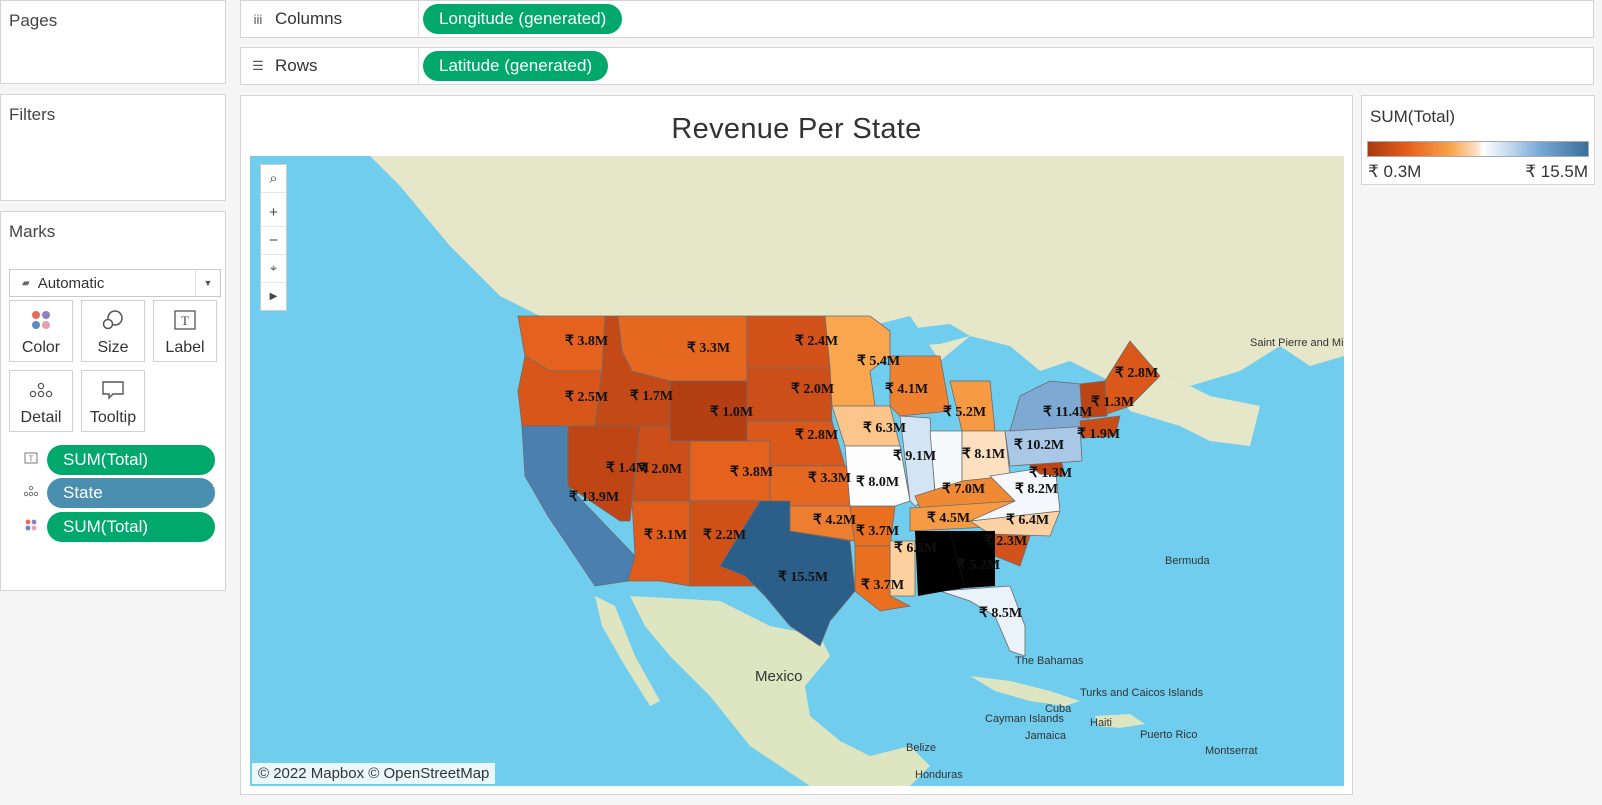  Describe the element at coordinates (878, 361) in the screenshot. I see `label-mn: ₹ 5.4M` at that location.